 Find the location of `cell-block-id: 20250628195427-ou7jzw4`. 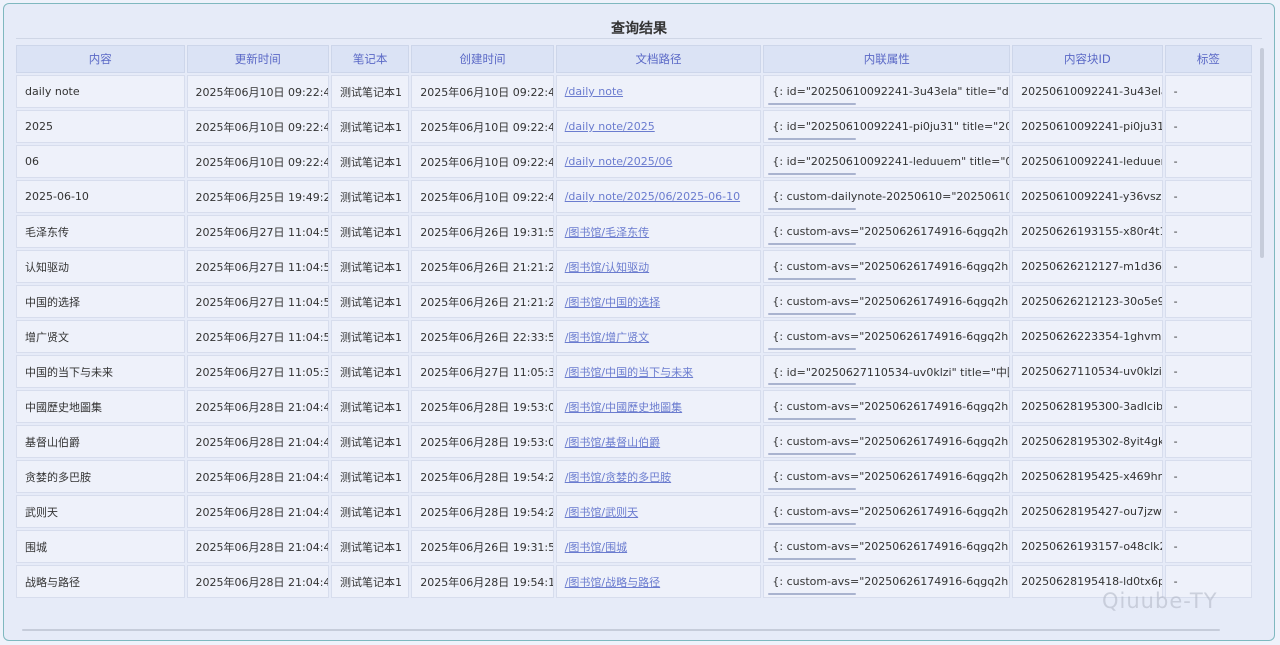

cell-block-id: 20250628195427-ou7jzw4 is located at coordinates (1087, 511).